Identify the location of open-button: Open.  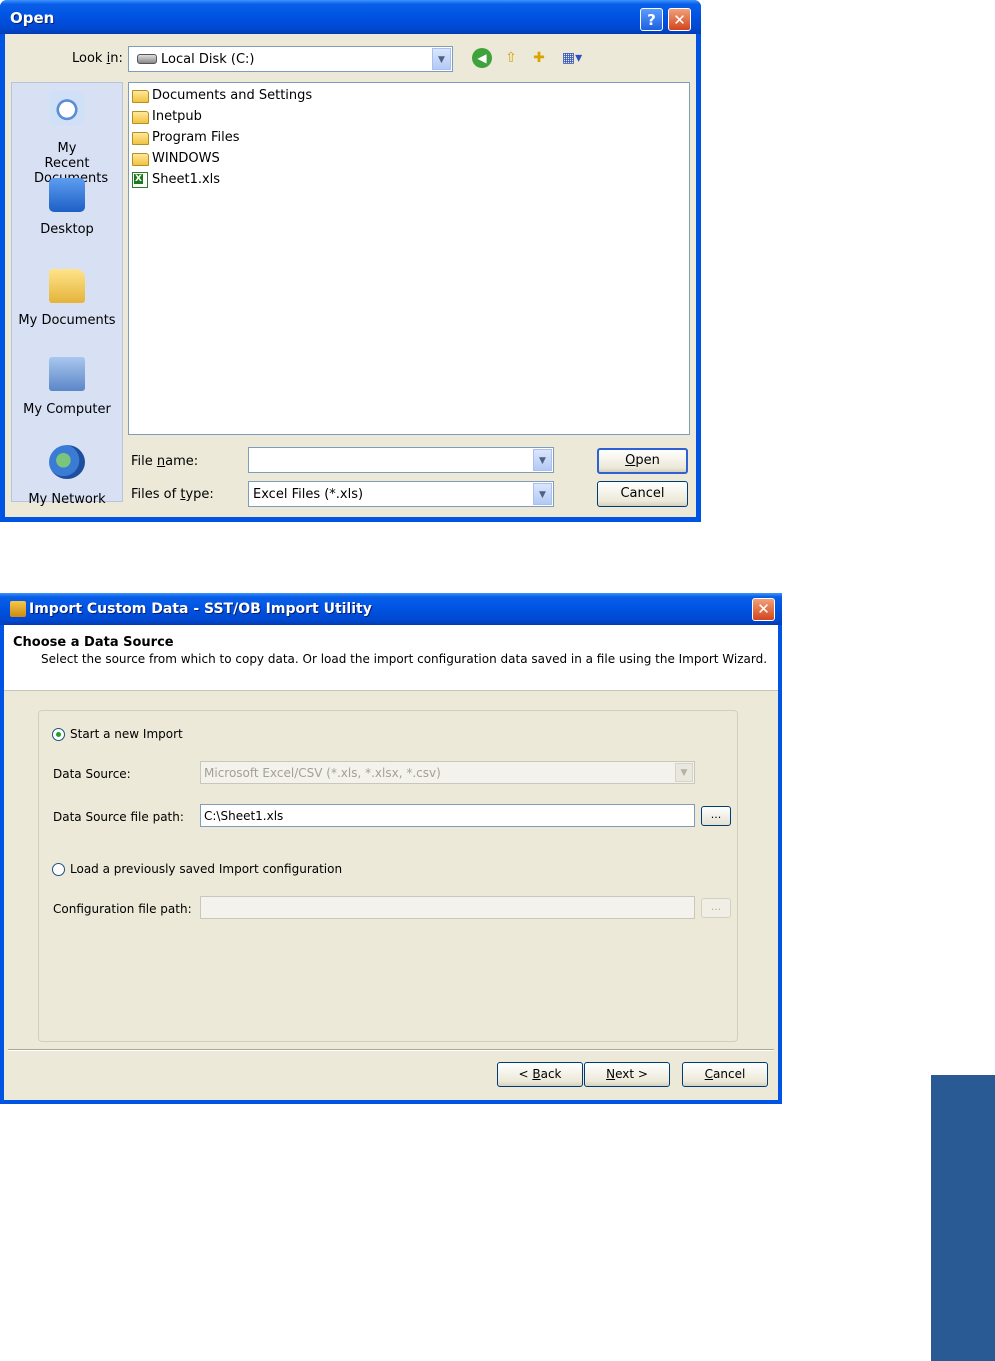
(642, 461).